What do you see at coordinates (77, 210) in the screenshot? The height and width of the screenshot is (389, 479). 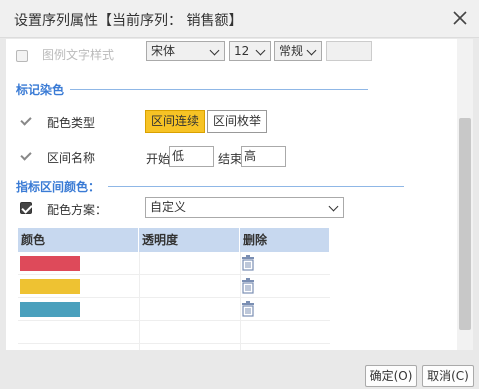 I see `color-scheme-label: 配色方案：` at bounding box center [77, 210].